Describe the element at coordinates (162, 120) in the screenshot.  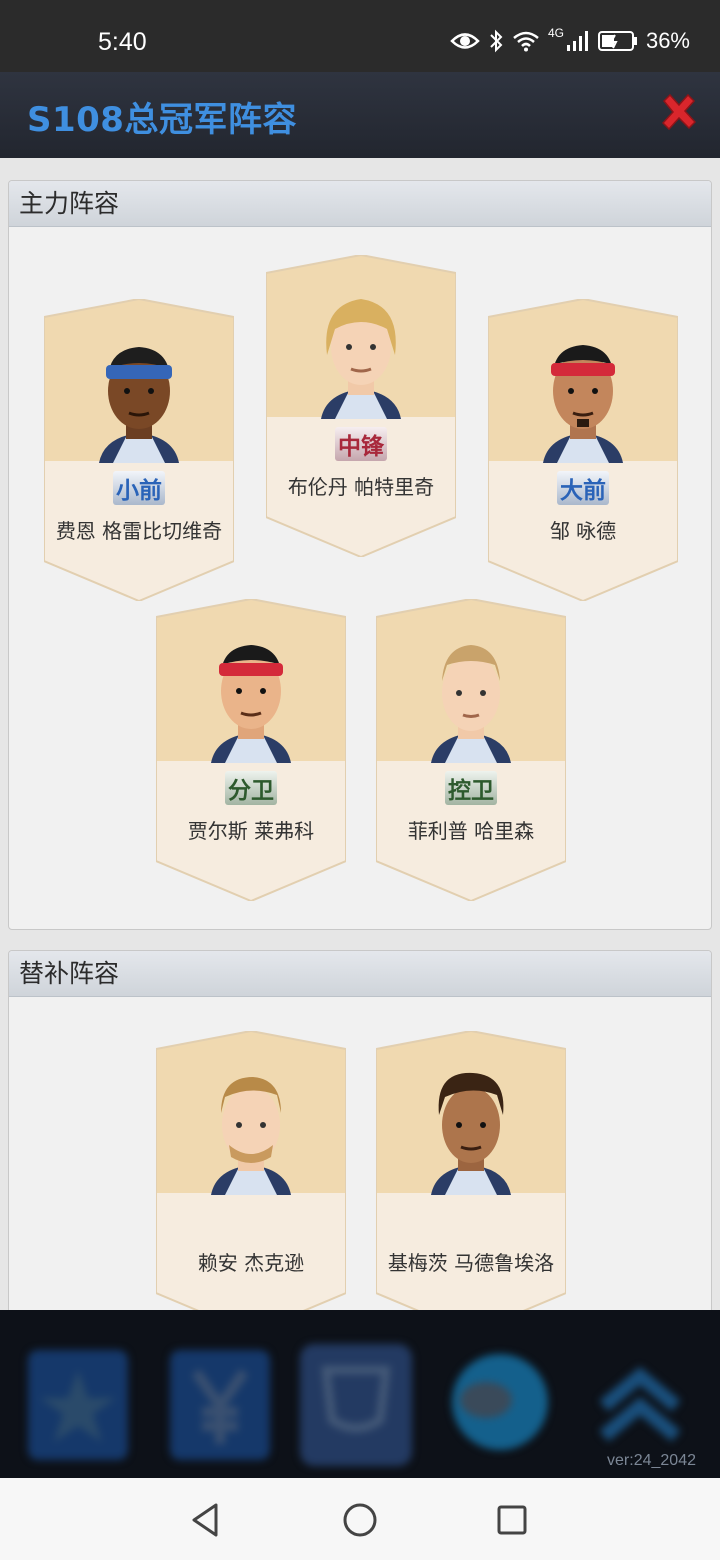
I see `page-title: S108总冠军阵容` at that location.